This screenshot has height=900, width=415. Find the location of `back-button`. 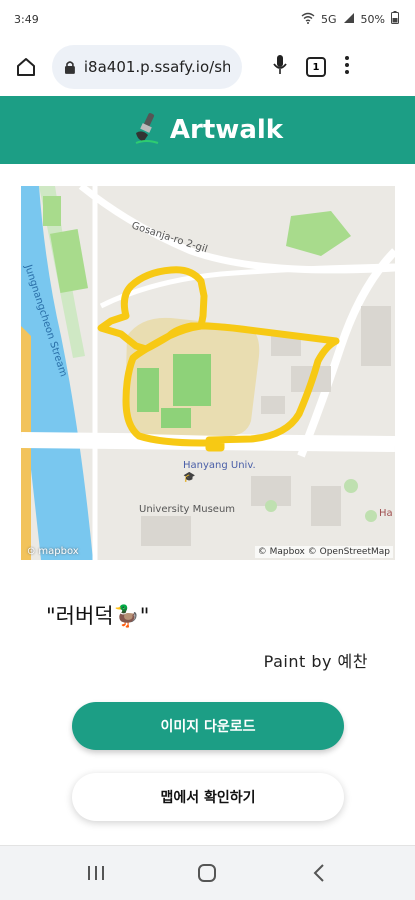

back-button is located at coordinates (319, 873).